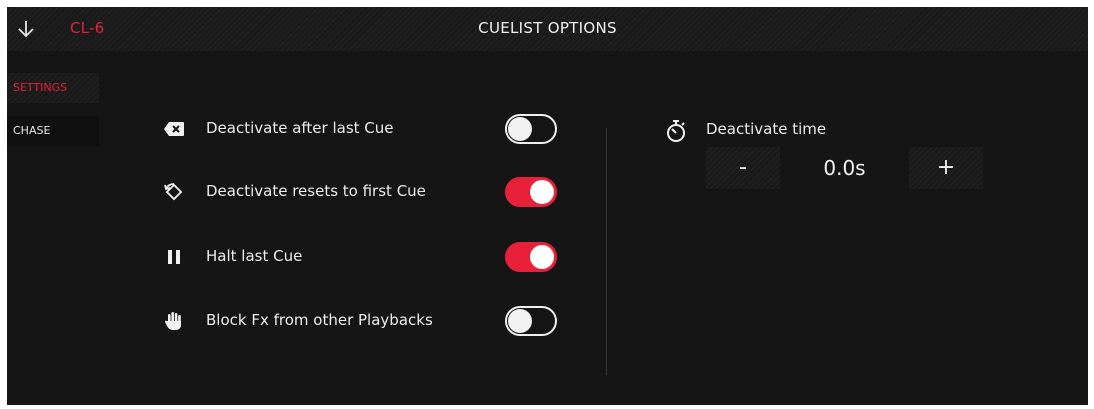 This screenshot has width=1094, height=409. I want to click on sidebar-item-settings: SETTINGS, so click(53, 88).